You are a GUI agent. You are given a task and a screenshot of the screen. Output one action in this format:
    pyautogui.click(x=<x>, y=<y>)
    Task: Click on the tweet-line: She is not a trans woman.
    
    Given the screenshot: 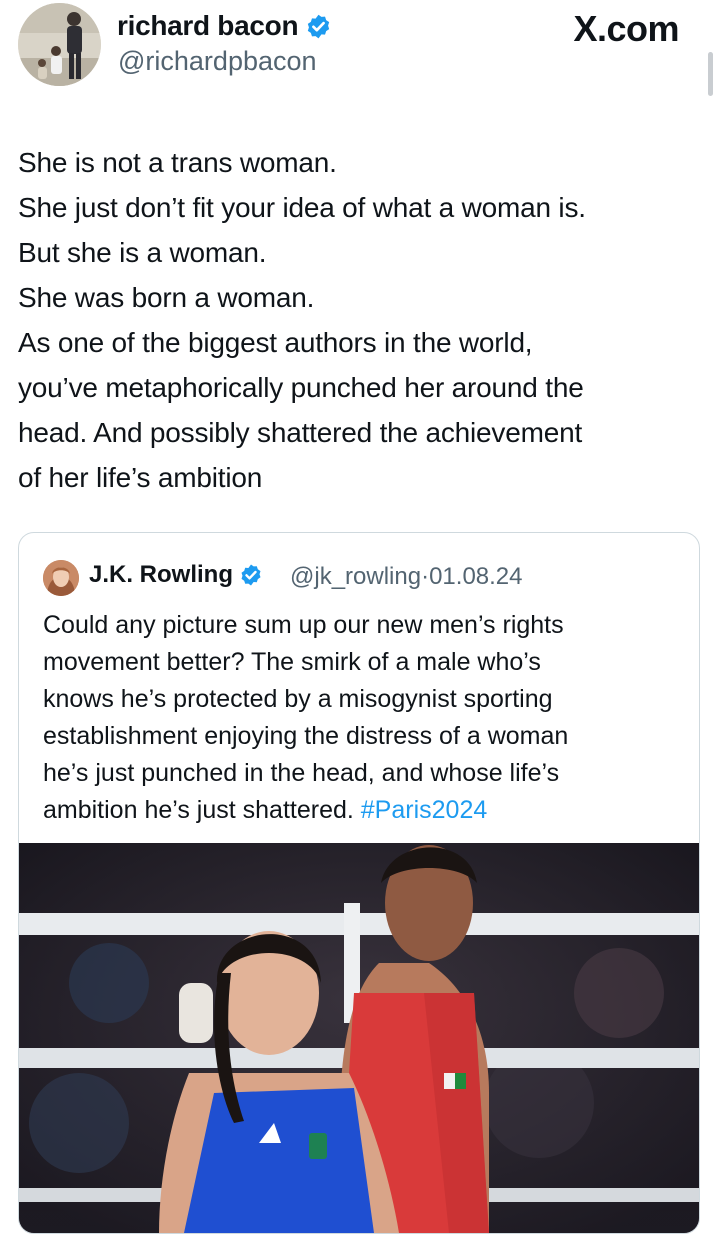 What is the action you would take?
    pyautogui.click(x=177, y=162)
    